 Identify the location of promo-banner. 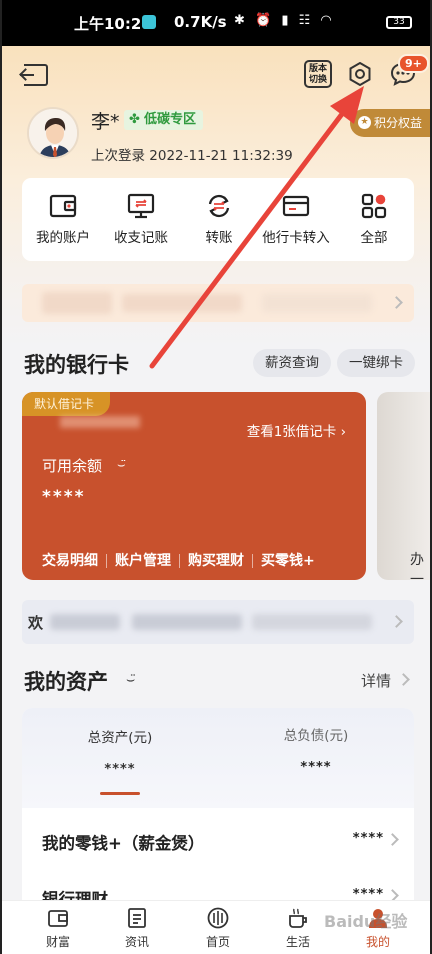
(218, 303).